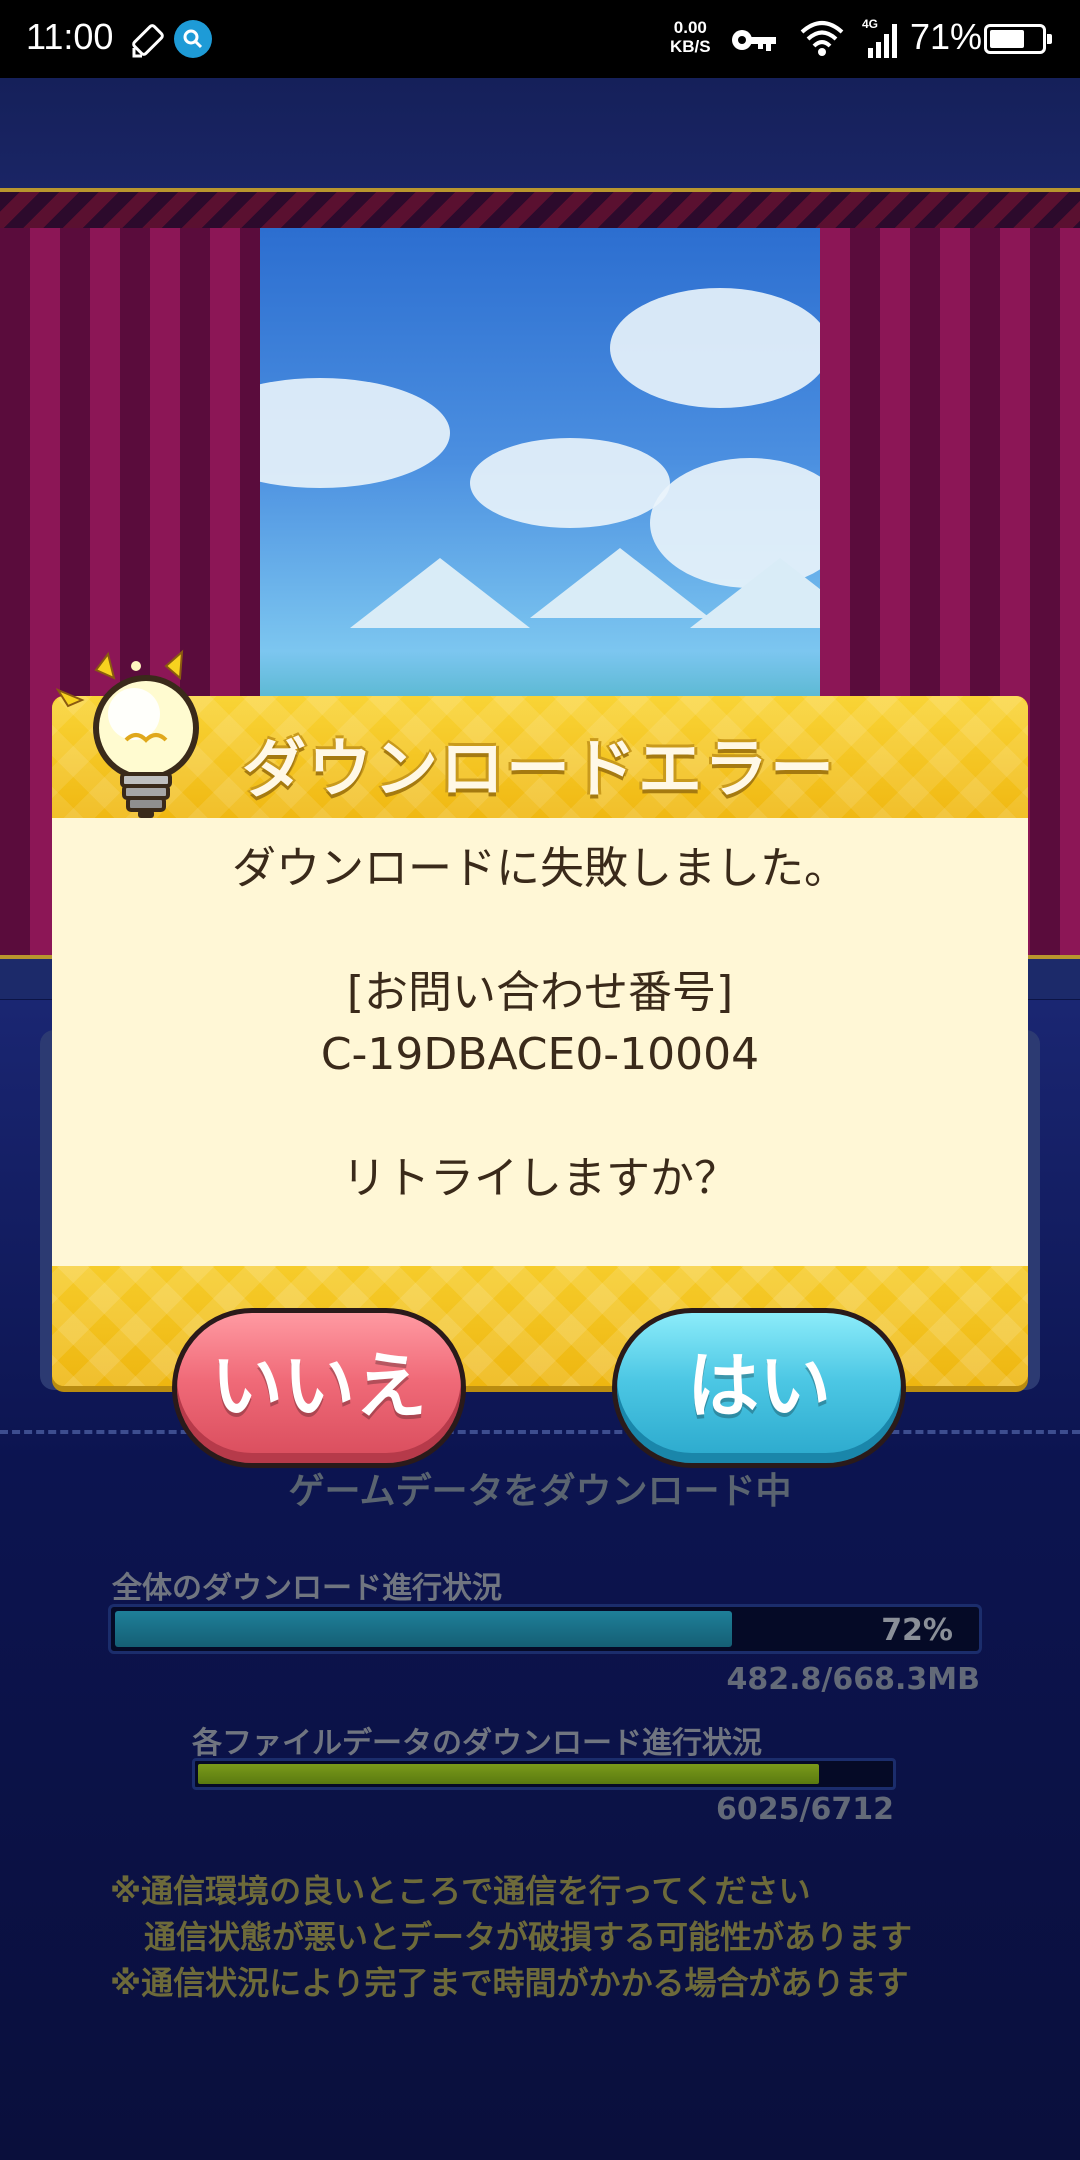 Image resolution: width=1080 pixels, height=2160 pixels. Describe the element at coordinates (509, 1983) in the screenshot. I see `note-line: ※通信状況により完了まで時間がかかる場合があります` at that location.